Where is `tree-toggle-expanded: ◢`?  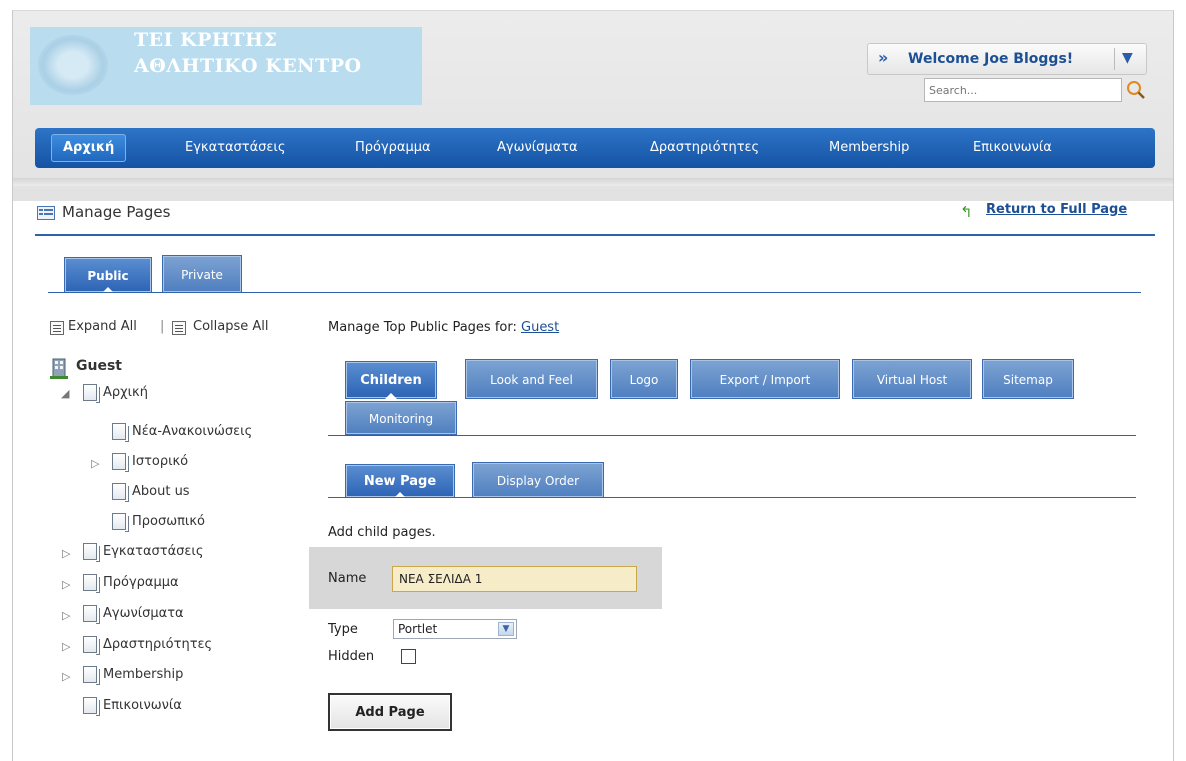
tree-toggle-expanded: ◢ is located at coordinates (65, 393).